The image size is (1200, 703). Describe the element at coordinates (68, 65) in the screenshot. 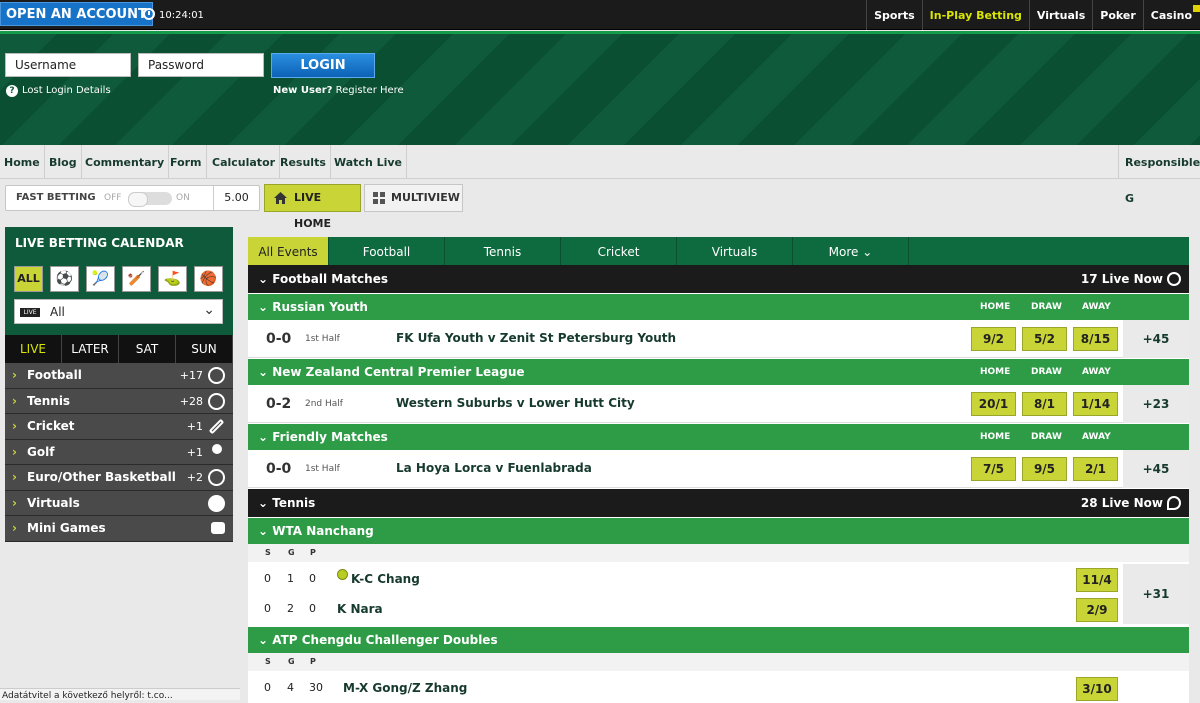

I see `username-field: Username` at that location.